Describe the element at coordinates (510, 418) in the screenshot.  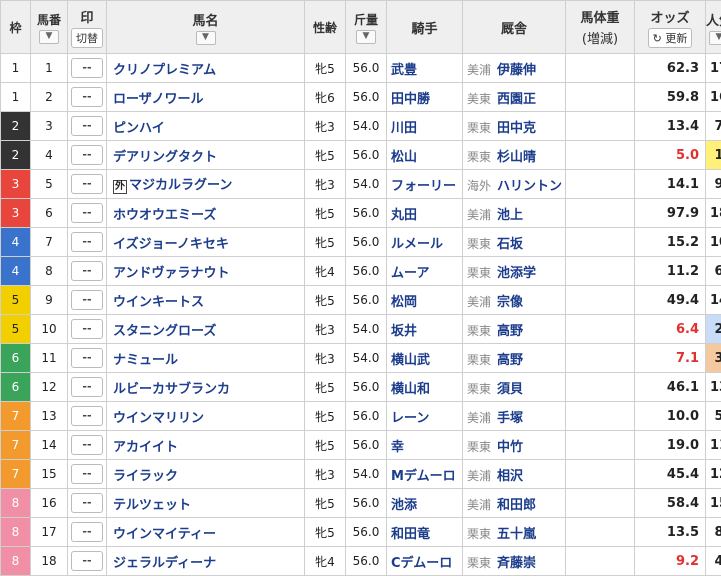
I see `trainer-link: 手塚` at that location.